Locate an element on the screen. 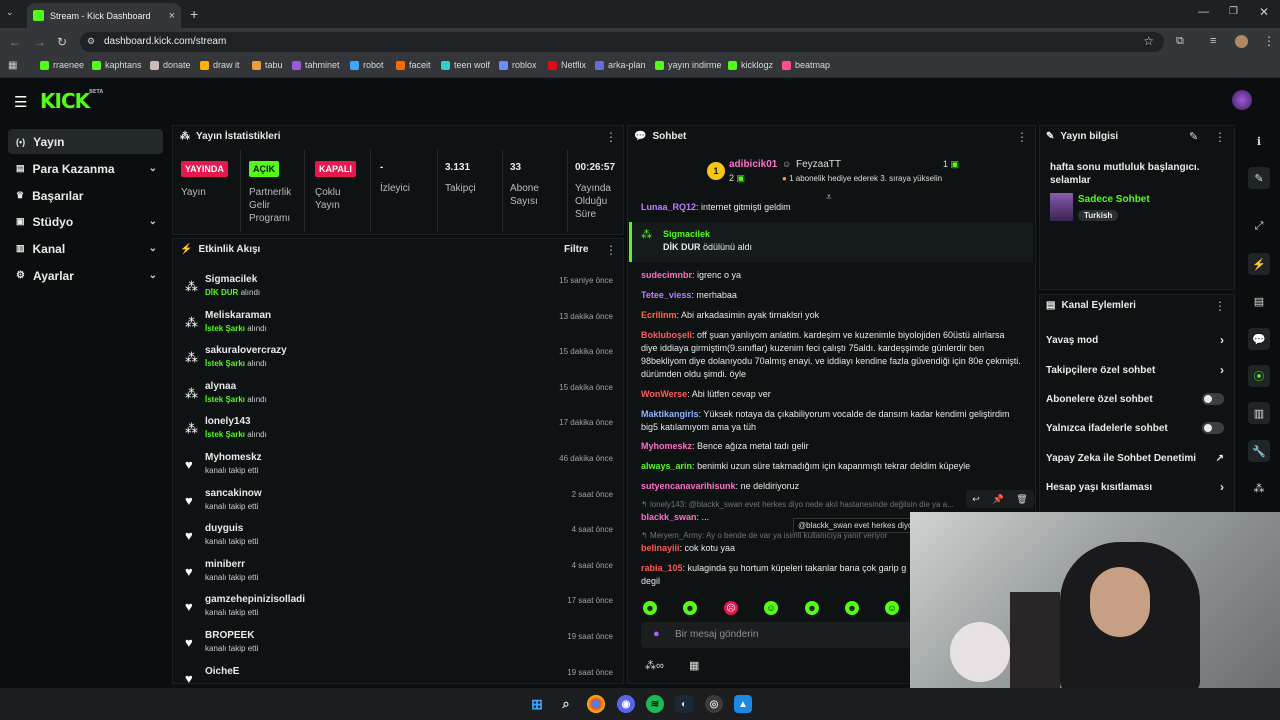 This screenshot has height=720, width=1280. browser-tab: Stream - Kick Dashboard × is located at coordinates (104, 15).